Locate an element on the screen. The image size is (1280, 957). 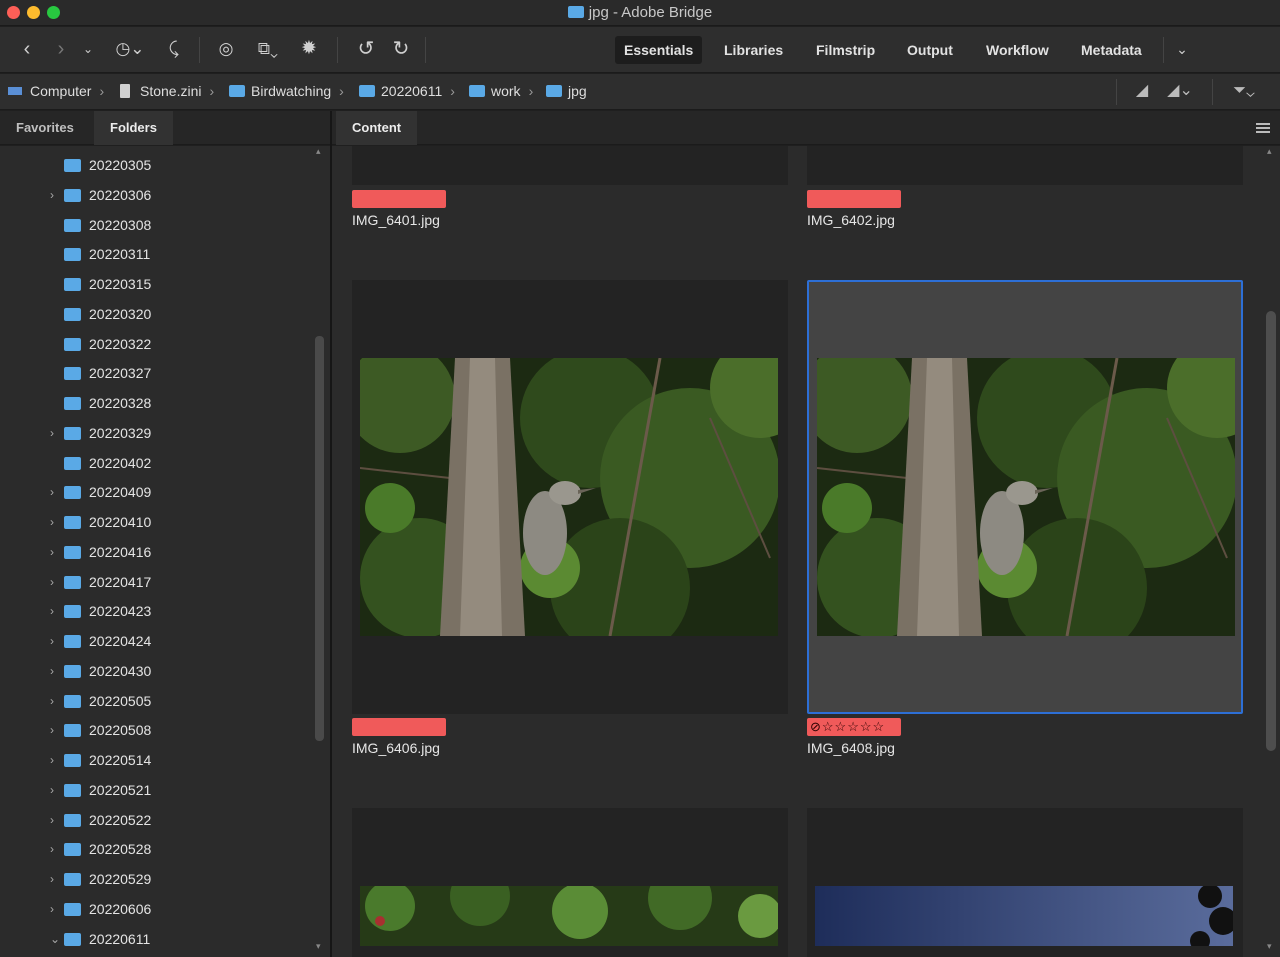
folder-tree-item: › 20220424 is located at coordinates (156, 642).